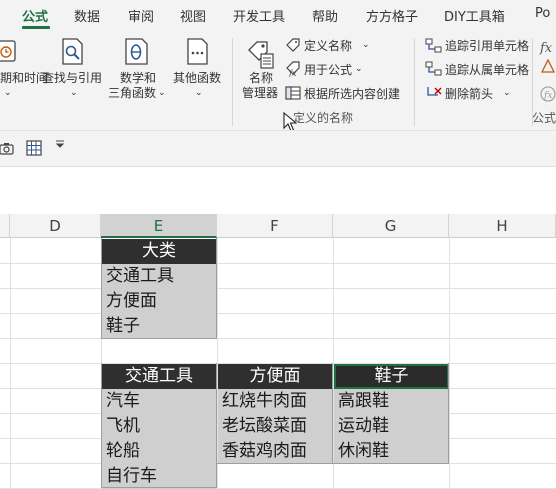 The width and height of the screenshot is (556, 489). I want to click on dropdown-icon, so click(60, 145).